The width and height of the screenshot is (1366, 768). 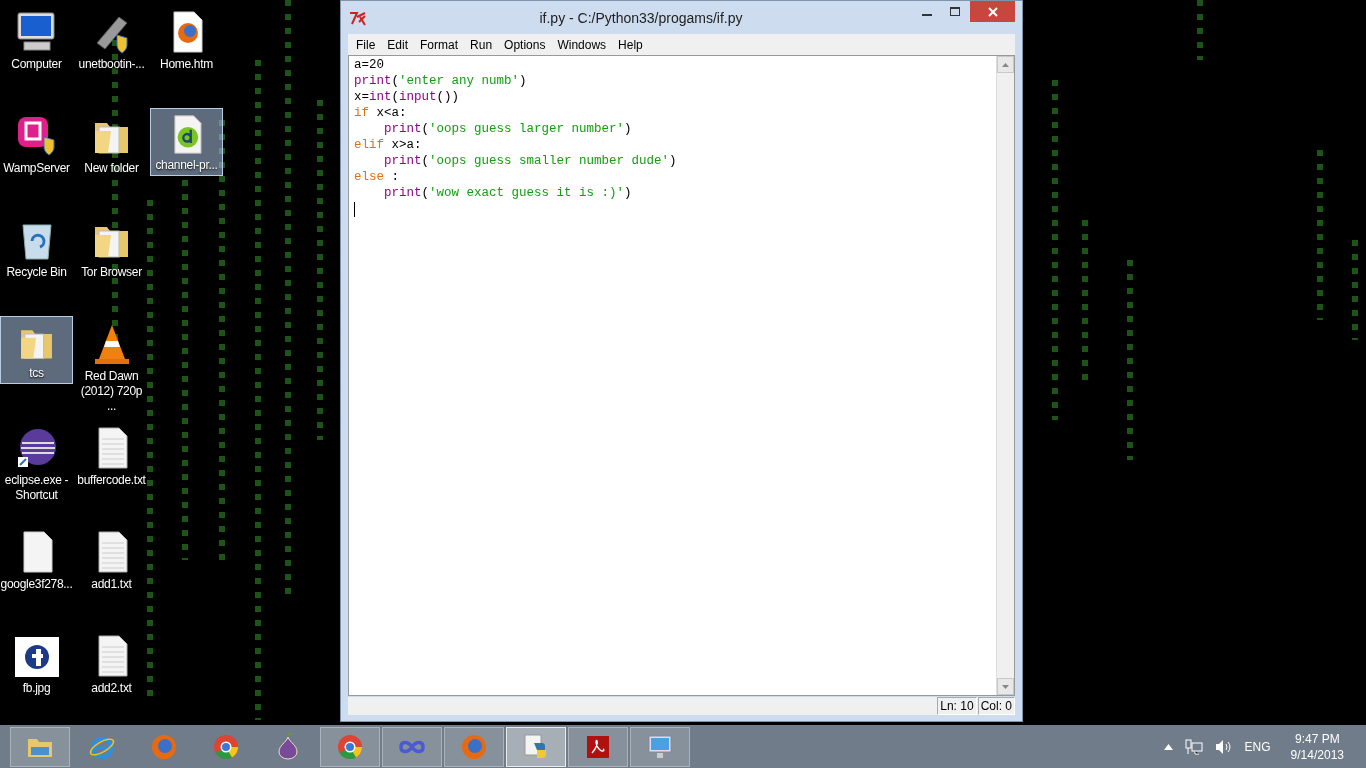 What do you see at coordinates (630, 44) in the screenshot?
I see `menu-item: Help` at bounding box center [630, 44].